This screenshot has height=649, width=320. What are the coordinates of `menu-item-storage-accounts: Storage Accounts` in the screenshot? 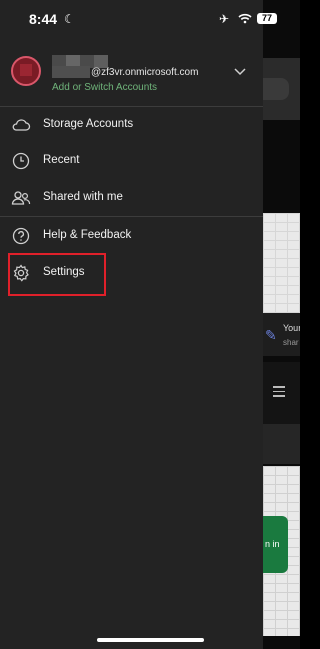 It's located at (131, 125).